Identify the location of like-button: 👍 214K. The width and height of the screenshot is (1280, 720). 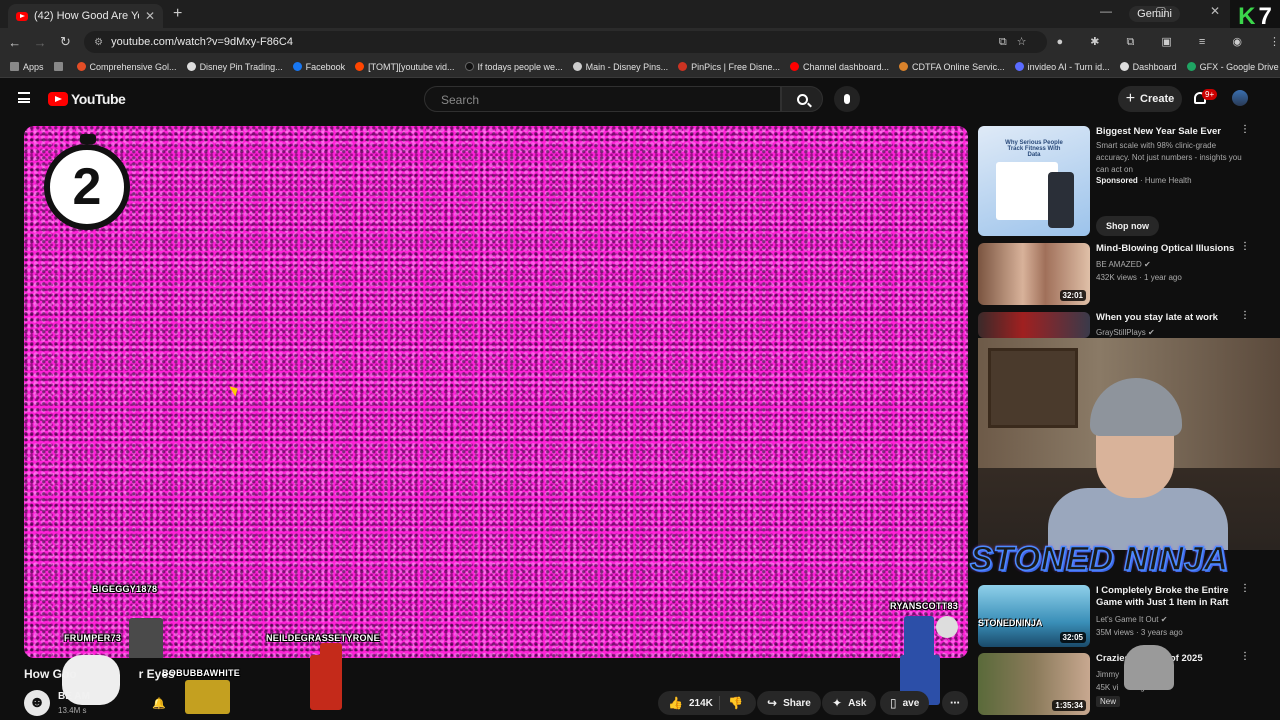
(689, 703).